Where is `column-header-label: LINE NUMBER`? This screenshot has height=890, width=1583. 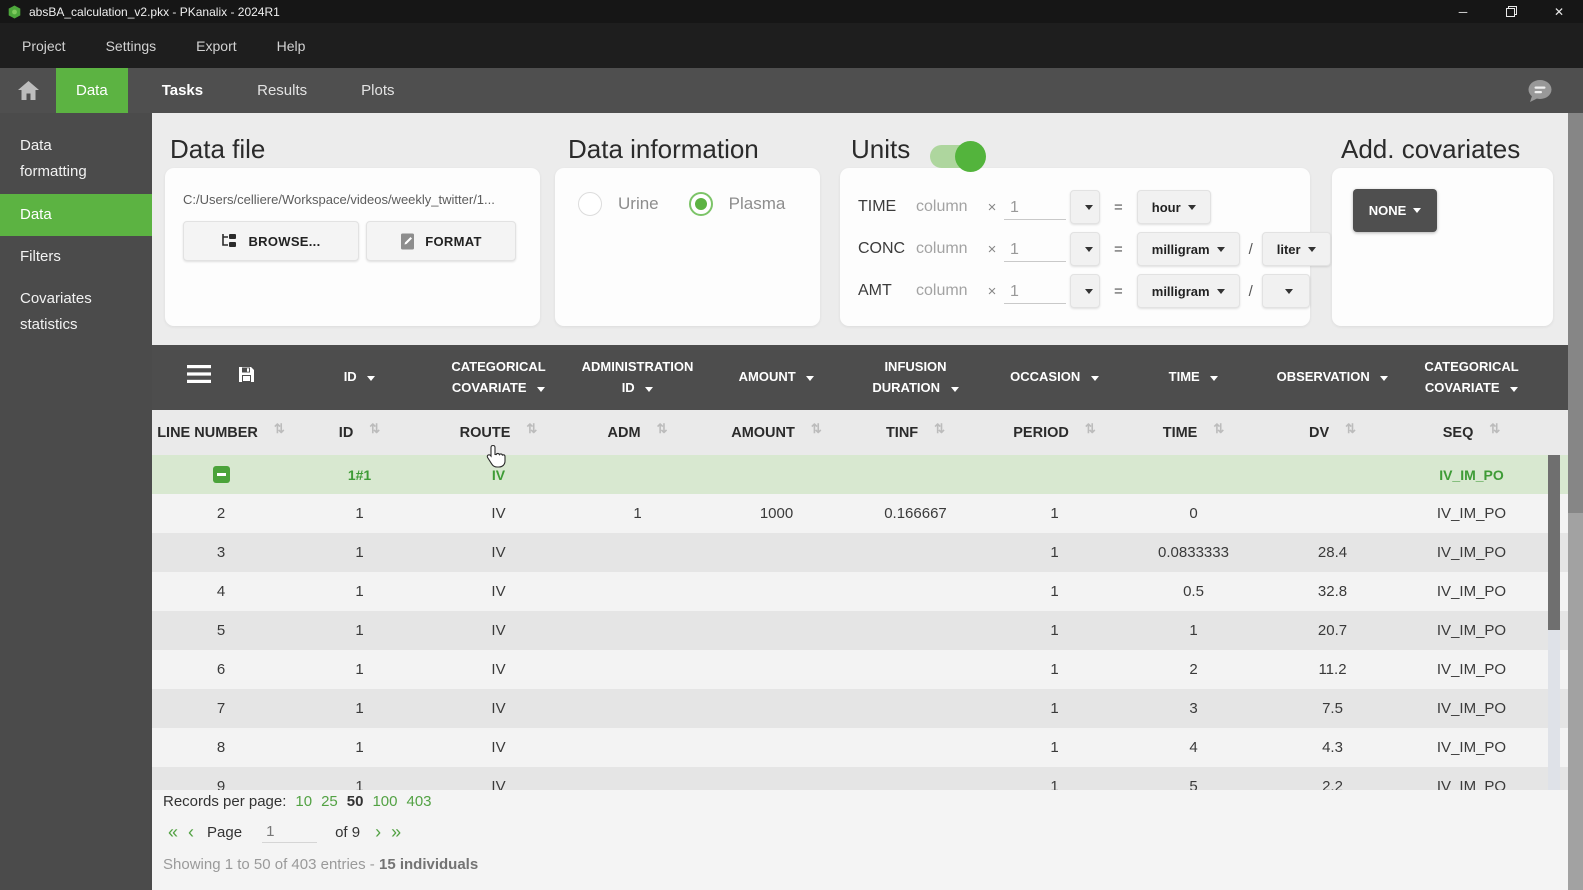
column-header-label: LINE NUMBER is located at coordinates (207, 432).